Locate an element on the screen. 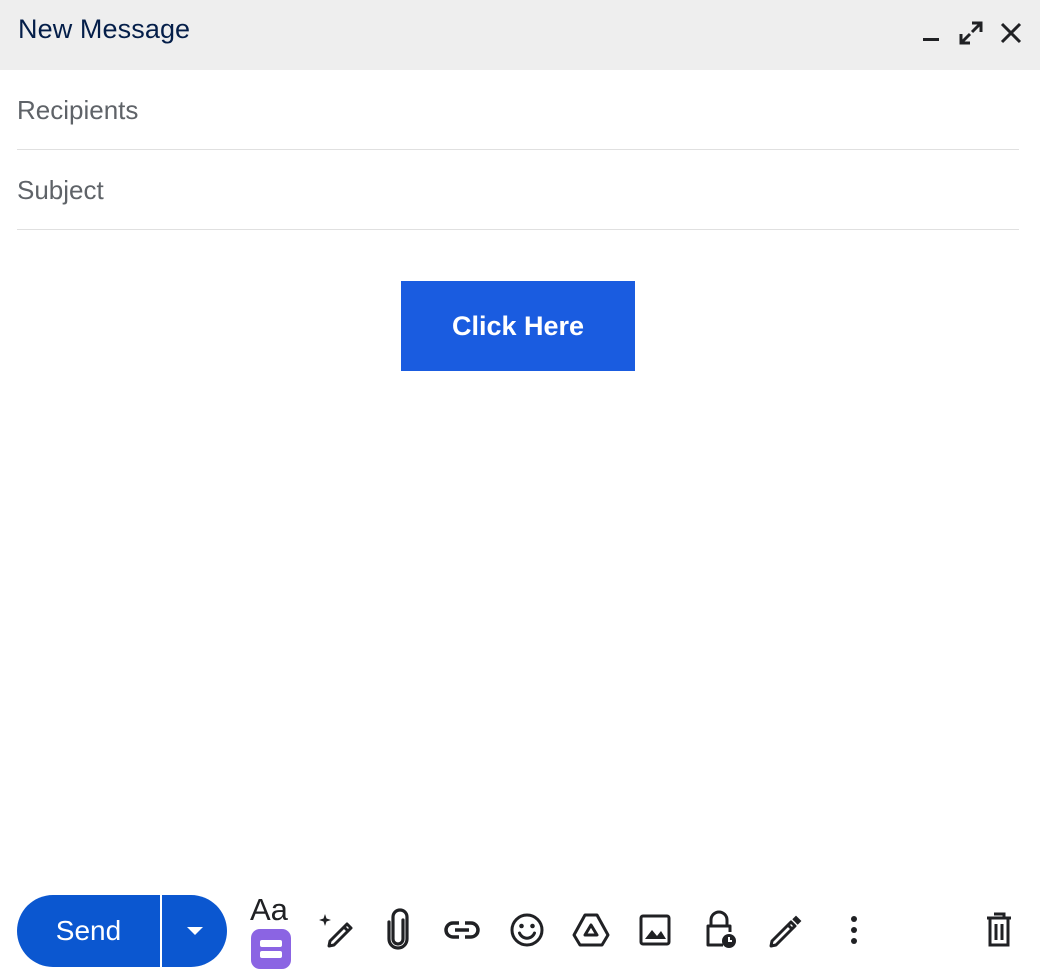 Image resolution: width=1040 pixels, height=970 pixels. send-button-group: Send is located at coordinates (122, 931).